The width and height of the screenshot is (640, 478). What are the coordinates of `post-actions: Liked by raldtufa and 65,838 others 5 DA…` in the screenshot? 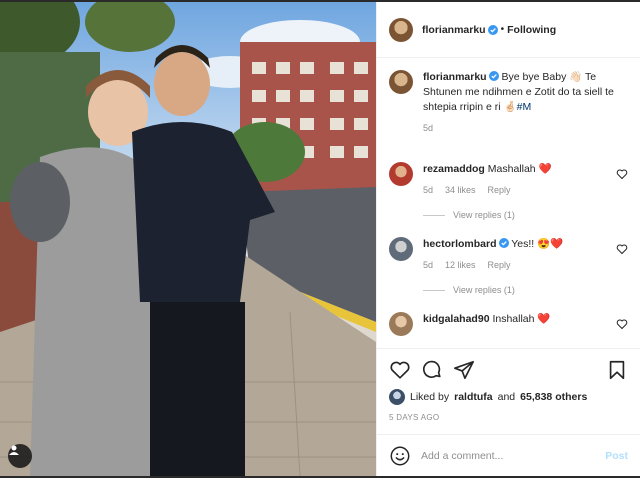 It's located at (508, 391).